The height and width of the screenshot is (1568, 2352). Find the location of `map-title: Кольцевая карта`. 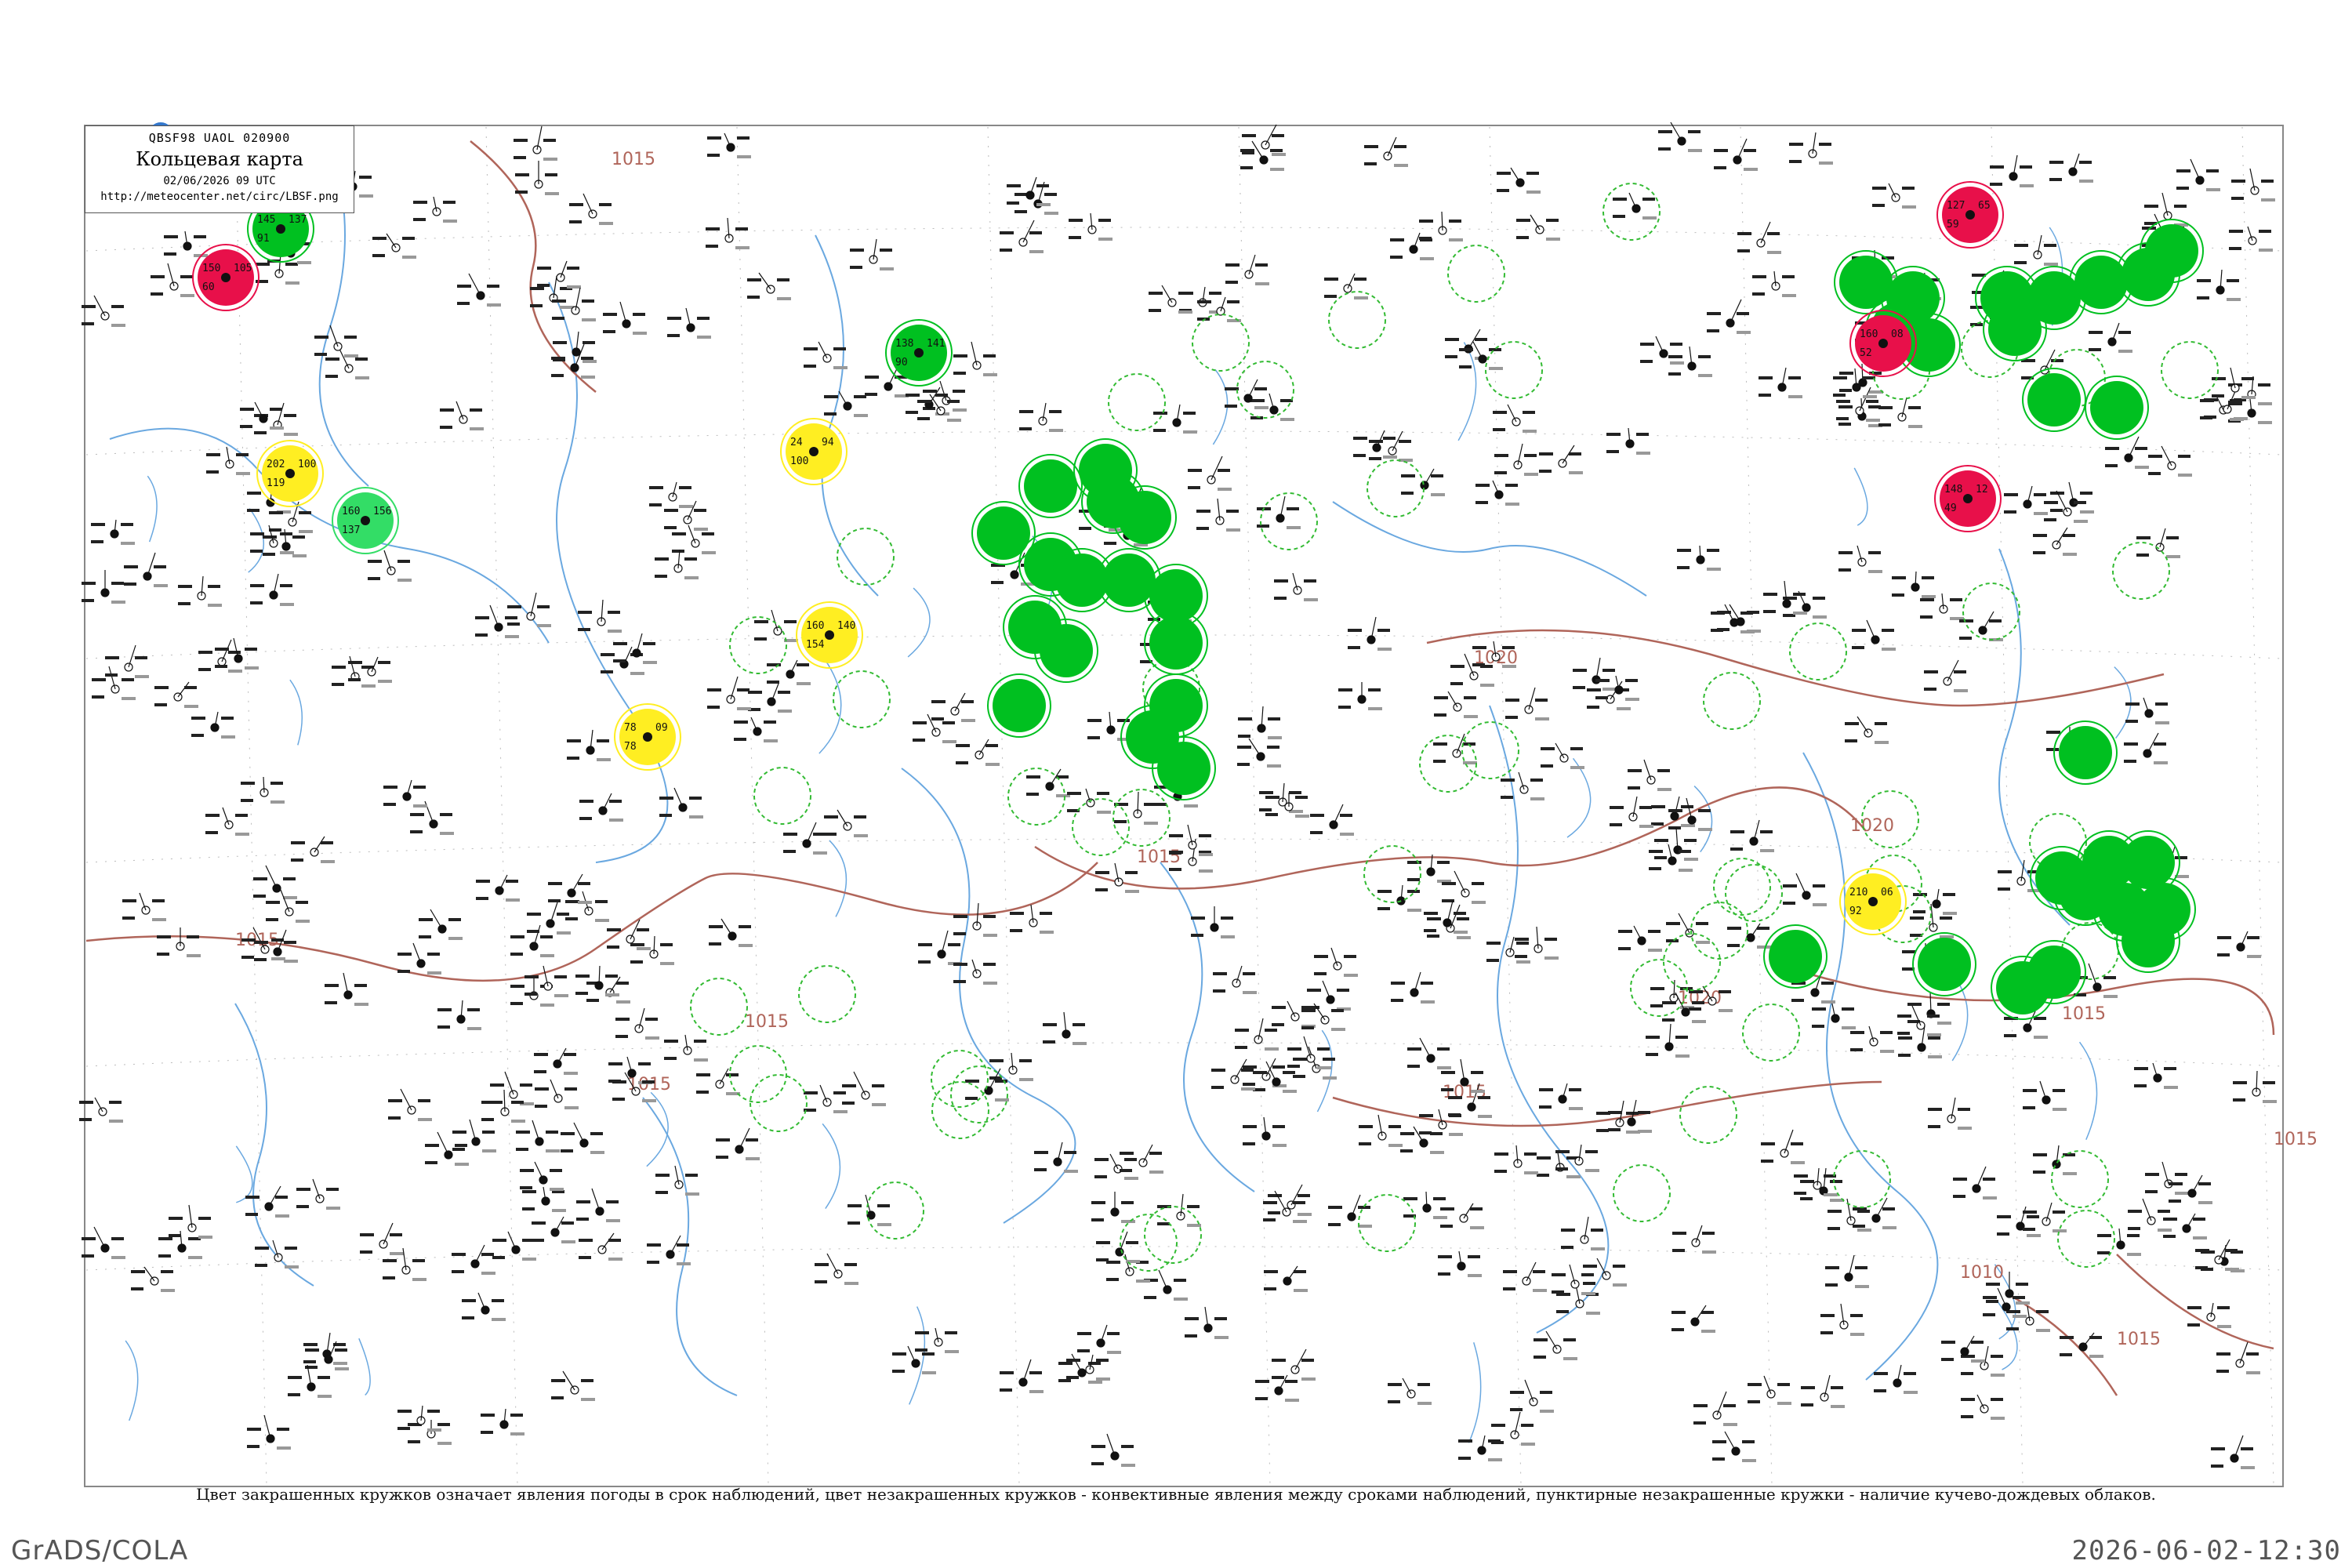

map-title: Кольцевая карта is located at coordinates (219, 159).